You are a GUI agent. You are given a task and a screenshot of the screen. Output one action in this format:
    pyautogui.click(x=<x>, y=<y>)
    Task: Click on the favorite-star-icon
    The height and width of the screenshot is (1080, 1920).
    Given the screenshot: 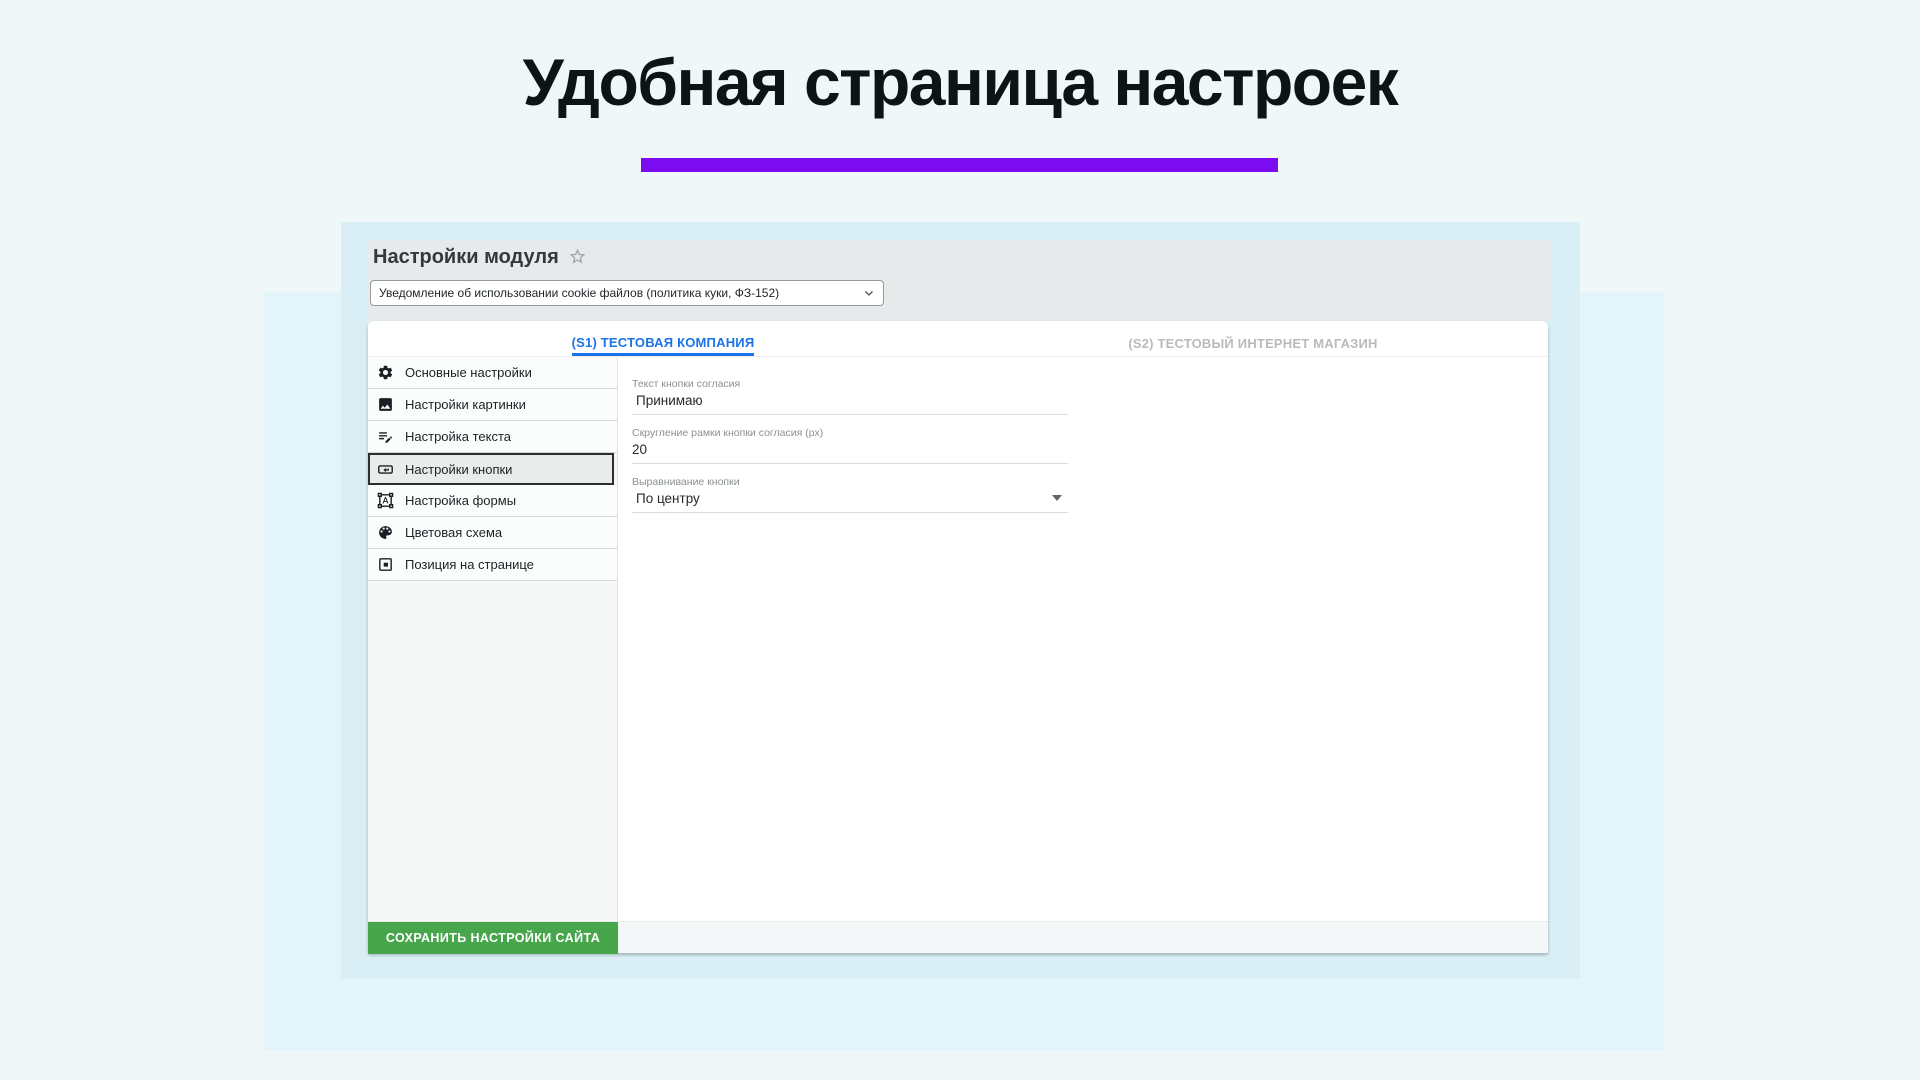 What is the action you would take?
    pyautogui.click(x=577, y=256)
    